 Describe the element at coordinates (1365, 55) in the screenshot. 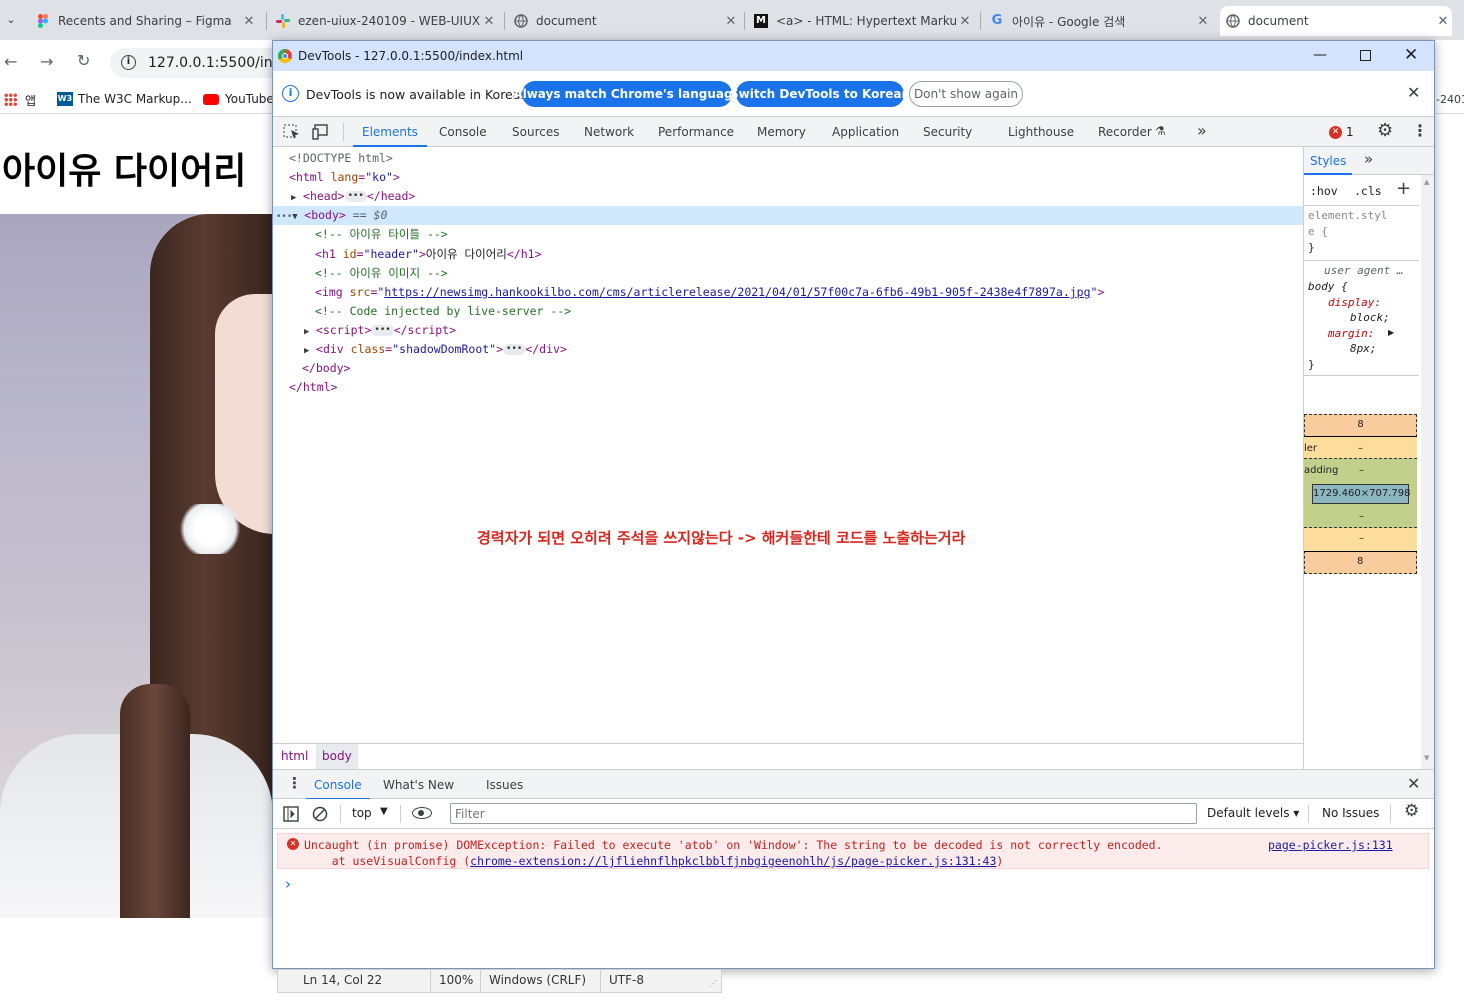

I see `maximize-icon` at that location.